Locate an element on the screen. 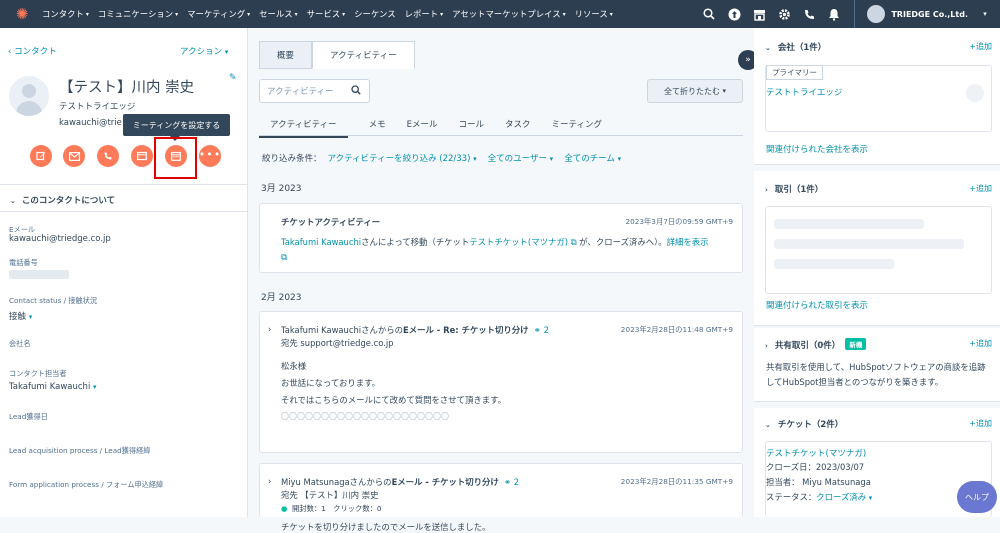 Image resolution: width=1000 pixels, height=533 pixels. prop-value-contact-status: 接触 ▾ is located at coordinates (20, 316).